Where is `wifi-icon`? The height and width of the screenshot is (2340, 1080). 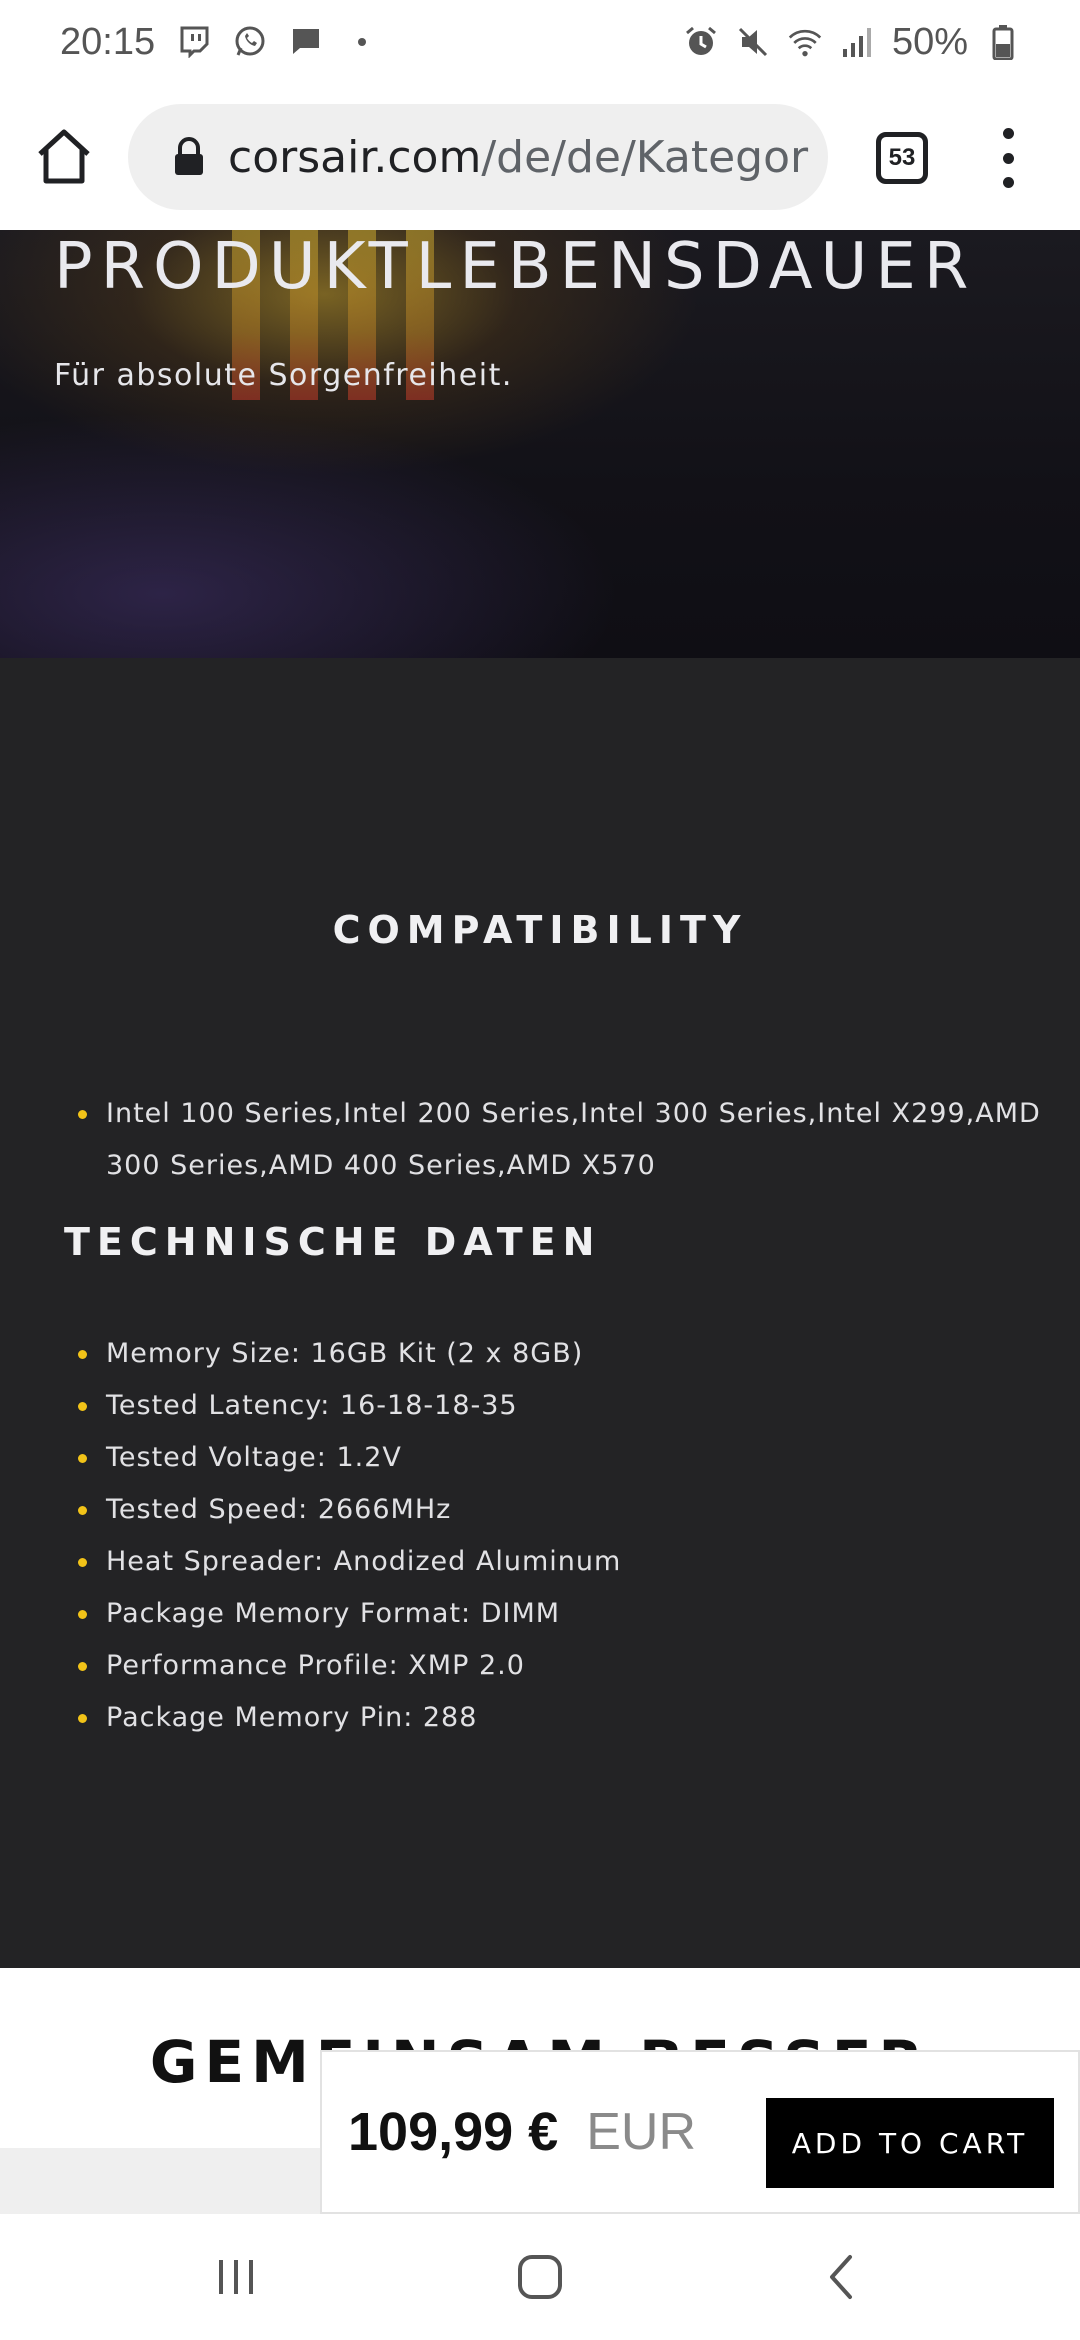
wifi-icon is located at coordinates (805, 42).